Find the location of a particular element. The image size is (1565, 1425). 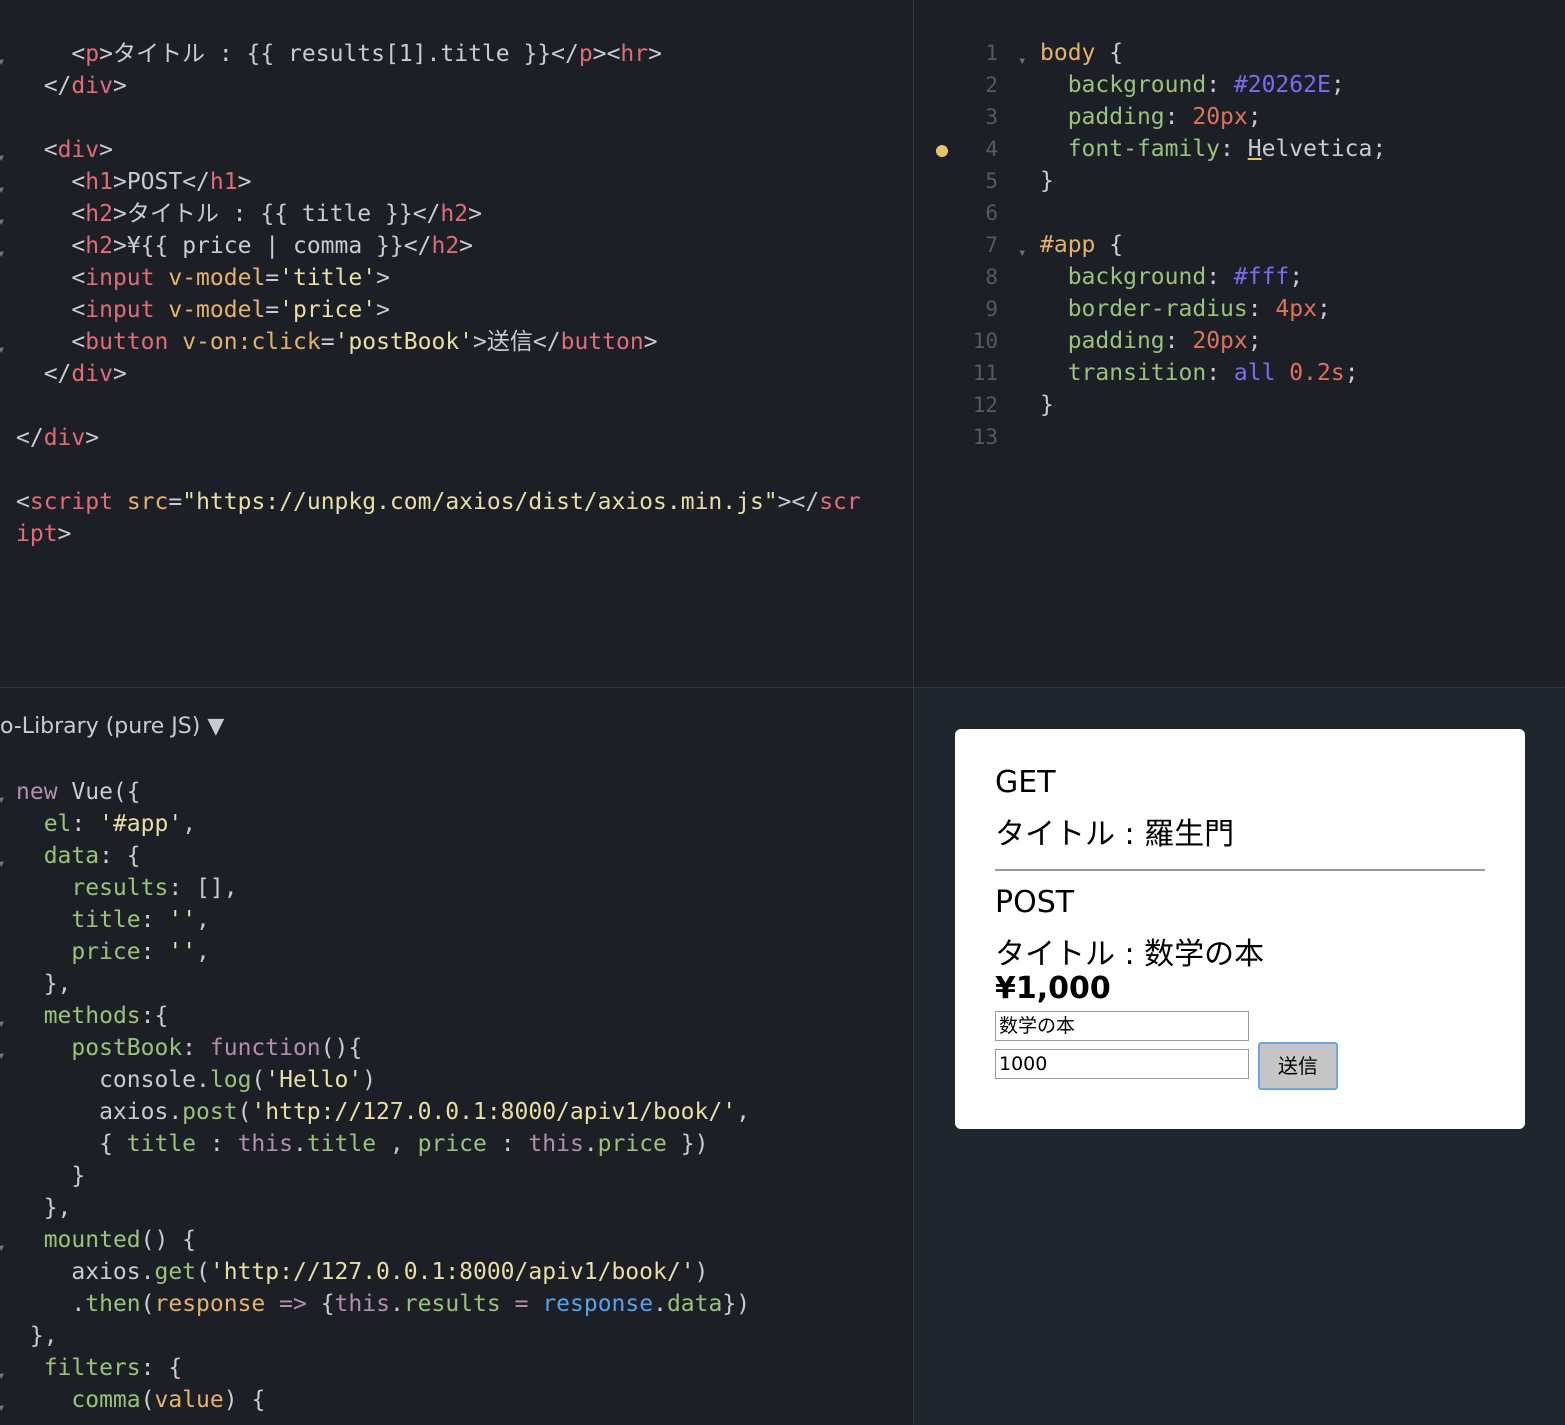

line-number: 4 is located at coordinates (991, 149).